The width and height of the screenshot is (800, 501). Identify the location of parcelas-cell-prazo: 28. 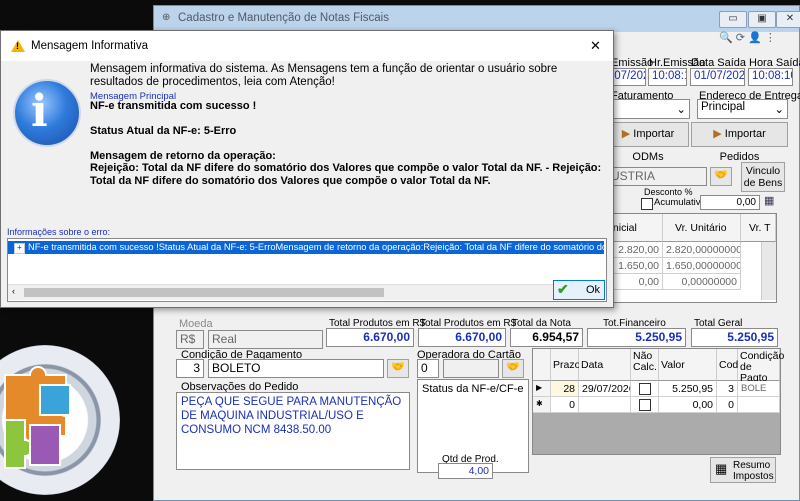
(565, 389).